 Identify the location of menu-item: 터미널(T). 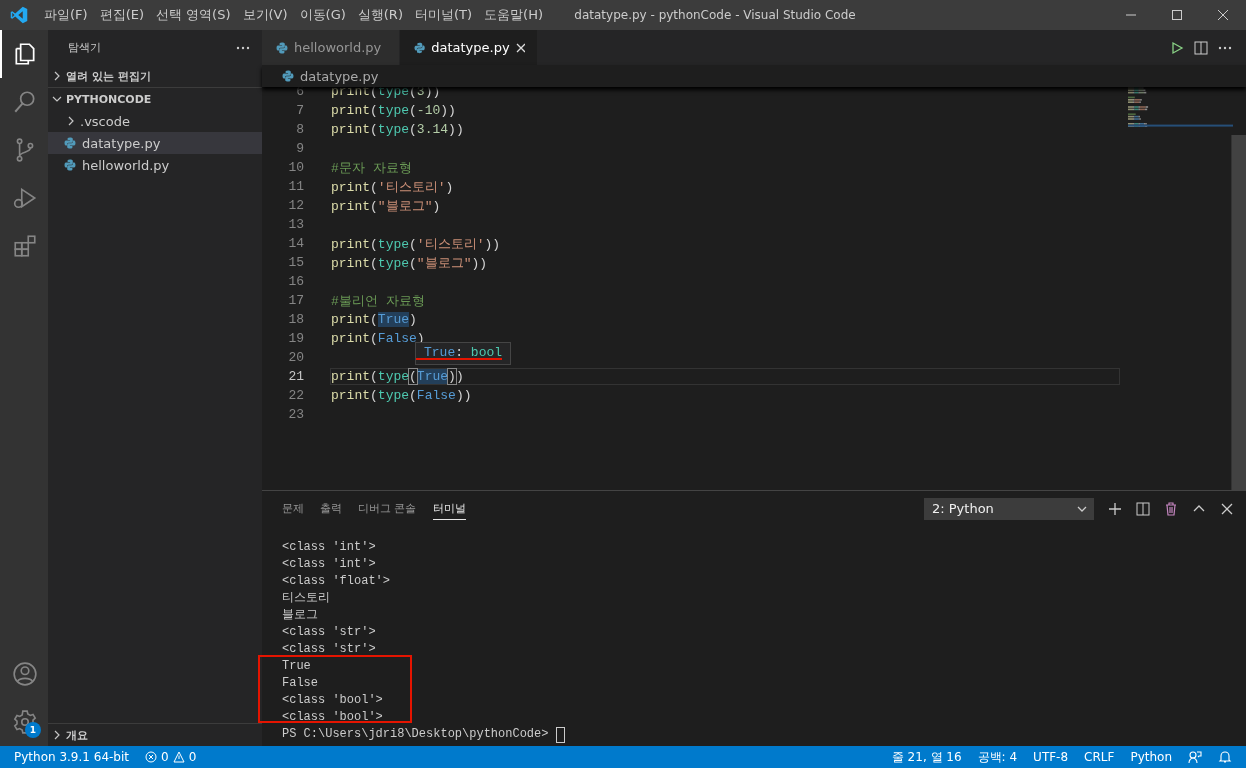
(443, 15).